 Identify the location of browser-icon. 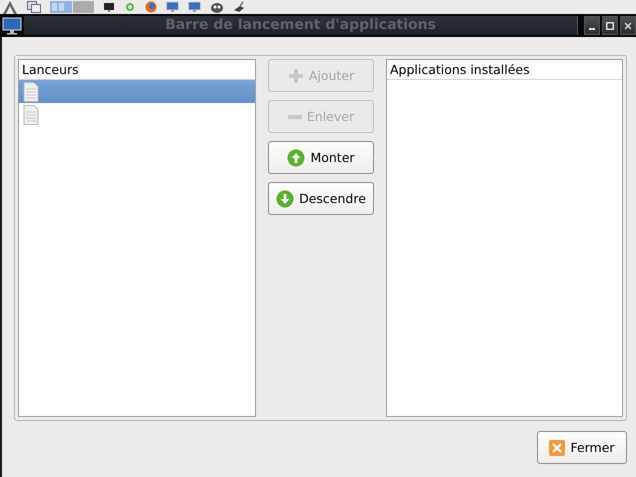
(151, 7).